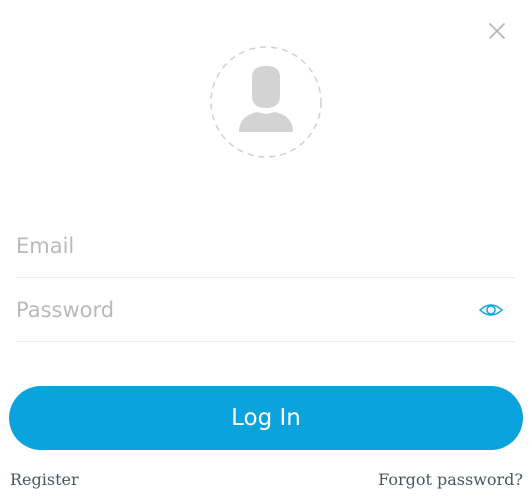 Image resolution: width=532 pixels, height=496 pixels. Describe the element at coordinates (236, 309) in the screenshot. I see `password-input` at that location.